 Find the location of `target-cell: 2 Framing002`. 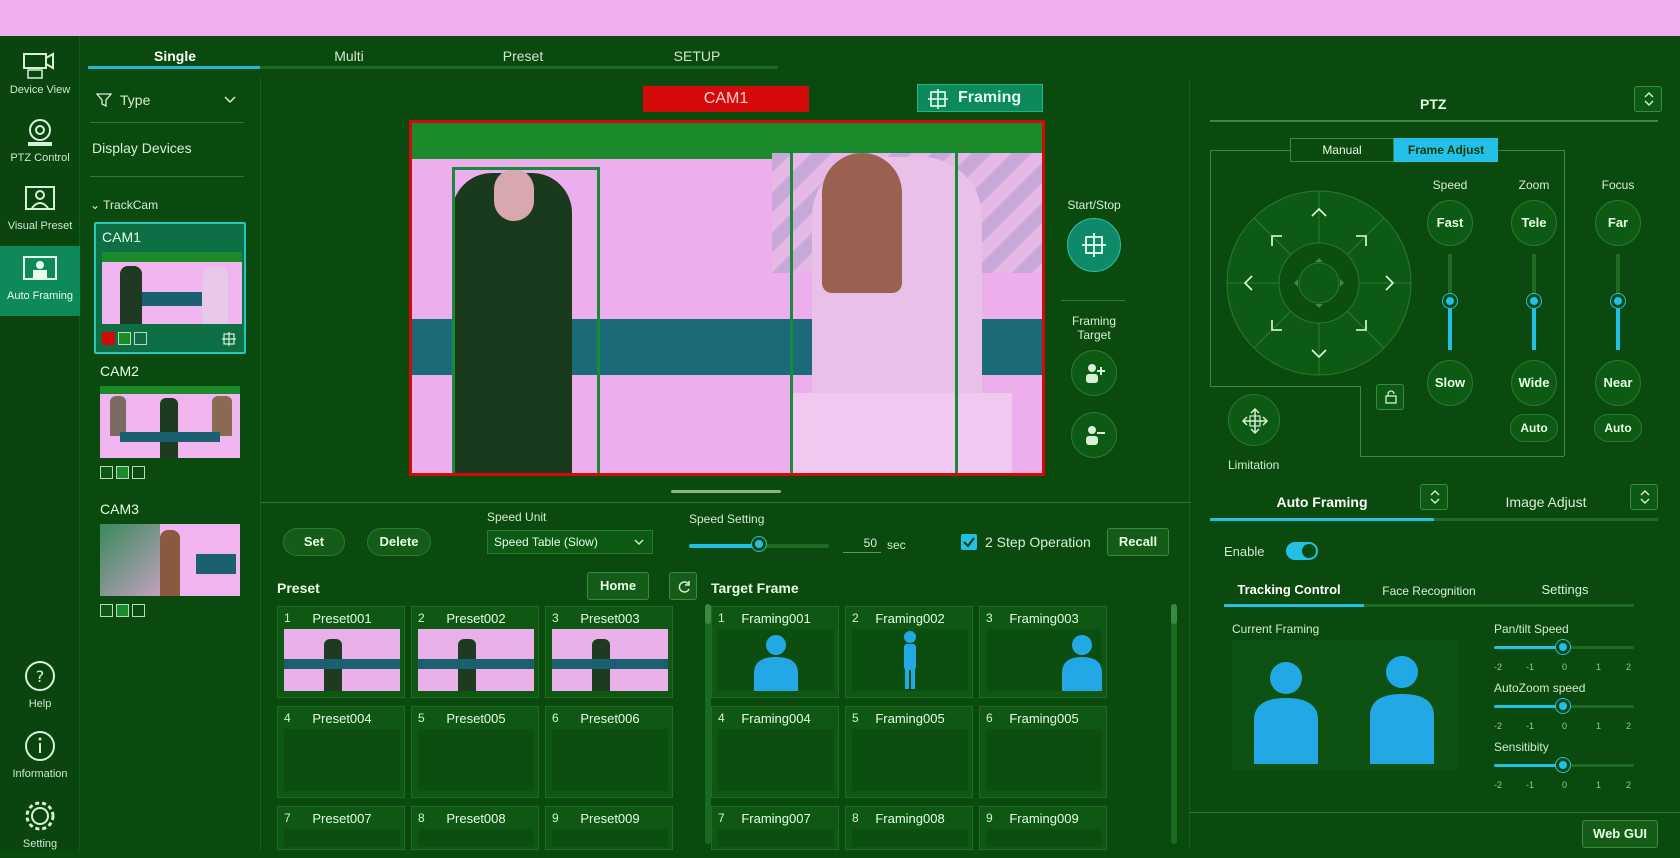

target-cell: 2 Framing002 is located at coordinates (909, 652).